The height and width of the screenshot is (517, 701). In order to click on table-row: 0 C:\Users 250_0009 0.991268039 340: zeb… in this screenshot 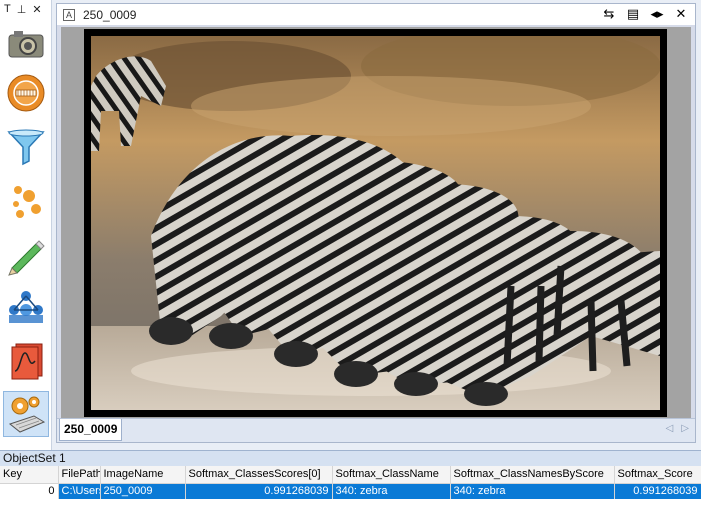, I will do `click(350, 491)`.